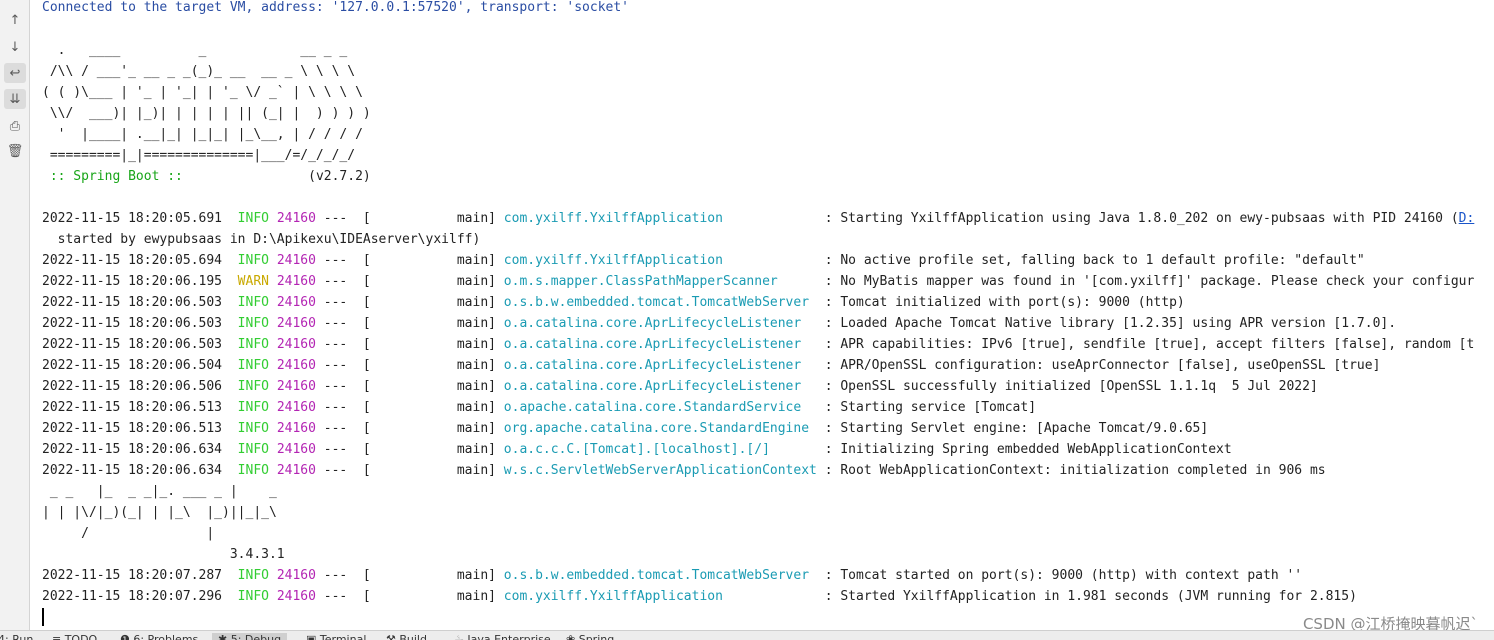 The image size is (1494, 640). I want to click on tool-tab: ⚒ Build, so click(406, 636).